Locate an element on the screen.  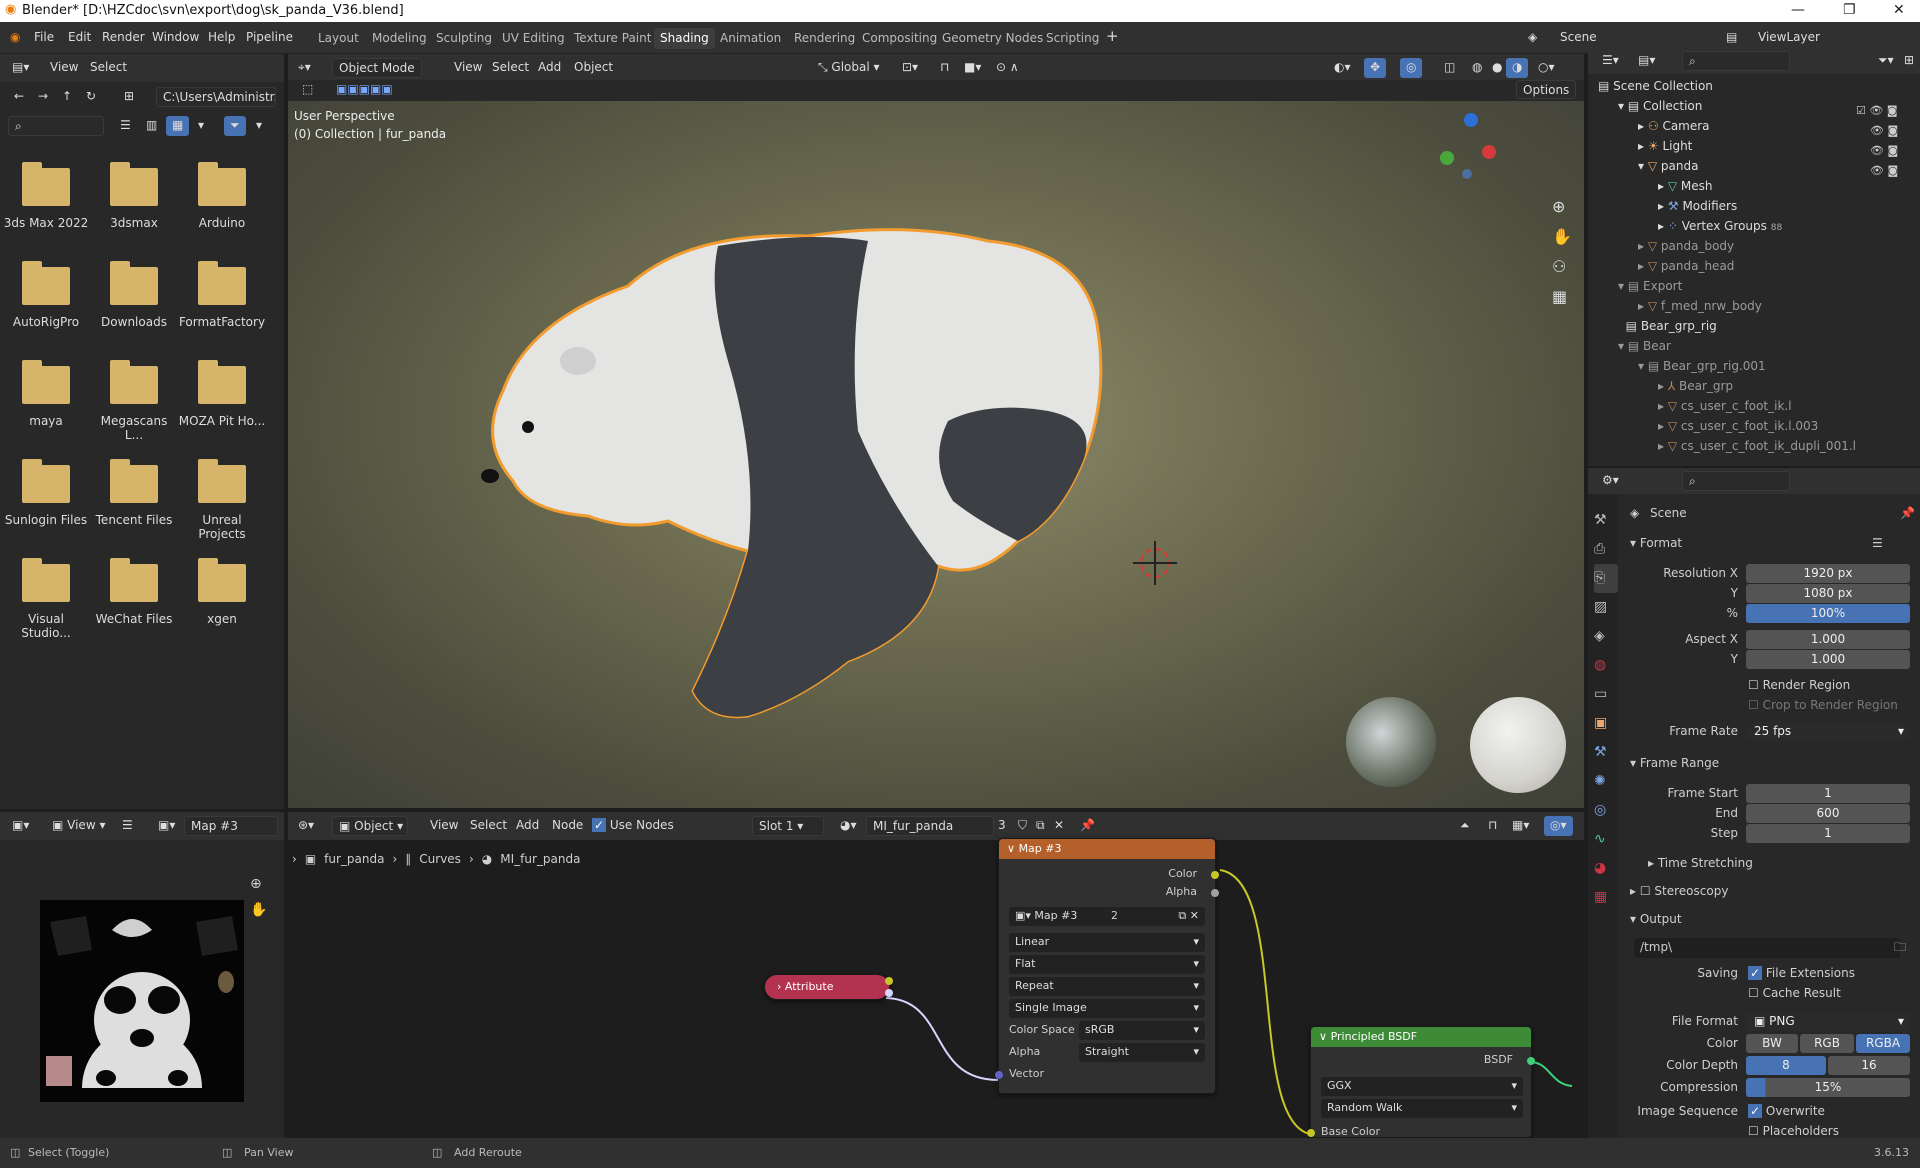
tab-layout: Layout is located at coordinates (338, 38).